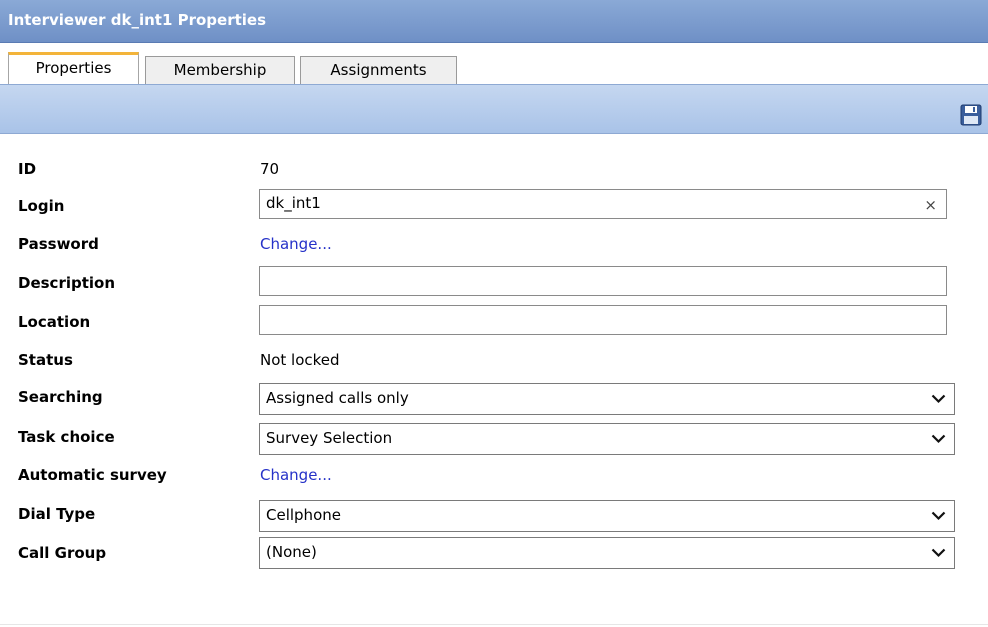 The image size is (988, 627). What do you see at coordinates (337, 398) in the screenshot?
I see `searching-select-value: Assigned calls only` at bounding box center [337, 398].